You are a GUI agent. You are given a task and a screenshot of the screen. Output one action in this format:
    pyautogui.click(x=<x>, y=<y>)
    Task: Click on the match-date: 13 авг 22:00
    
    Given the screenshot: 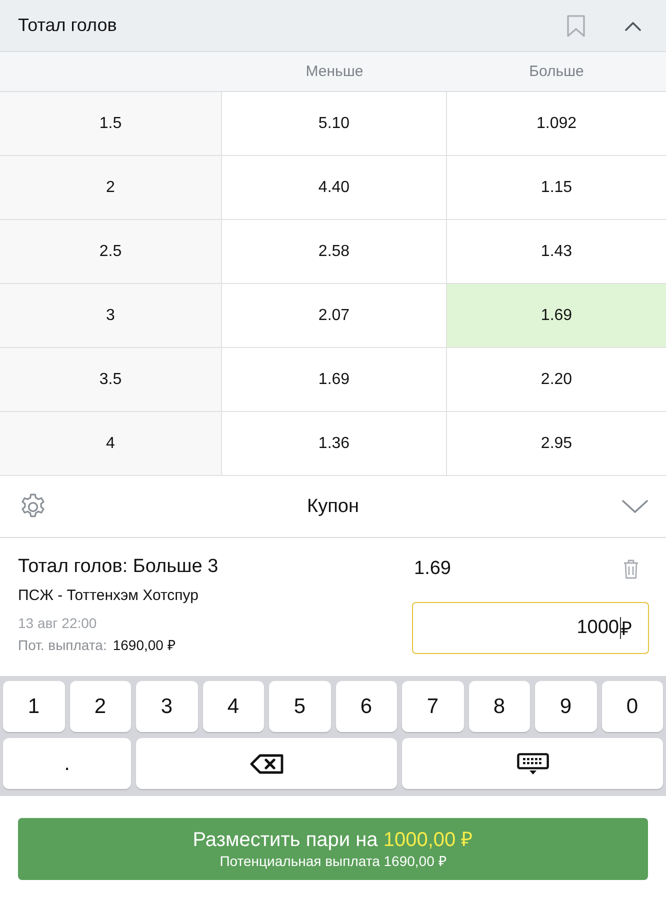 What is the action you would take?
    pyautogui.click(x=57, y=623)
    